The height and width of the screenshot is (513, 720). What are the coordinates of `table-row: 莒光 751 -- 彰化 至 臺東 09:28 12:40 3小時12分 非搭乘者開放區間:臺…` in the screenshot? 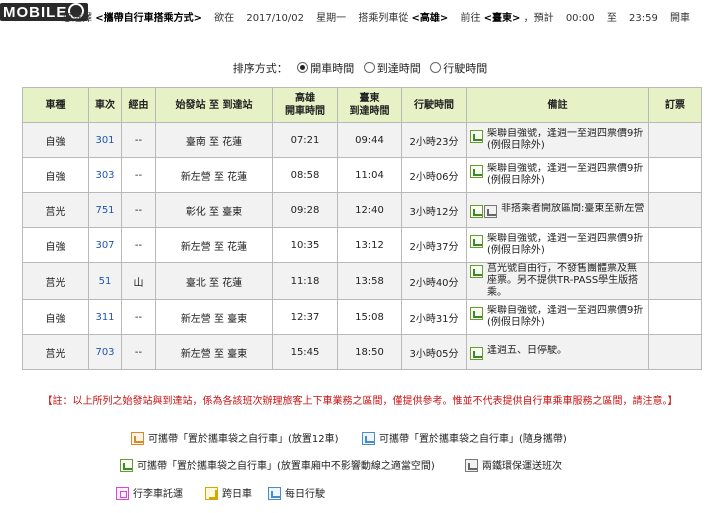 It's located at (362, 210).